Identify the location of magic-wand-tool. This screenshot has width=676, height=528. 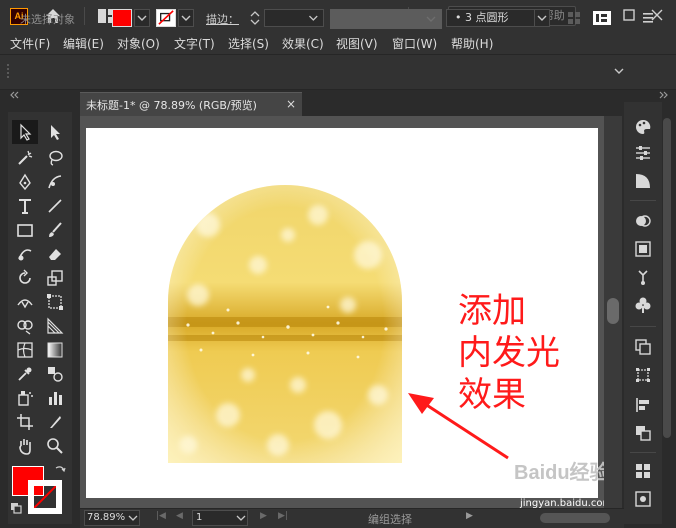
(25, 158).